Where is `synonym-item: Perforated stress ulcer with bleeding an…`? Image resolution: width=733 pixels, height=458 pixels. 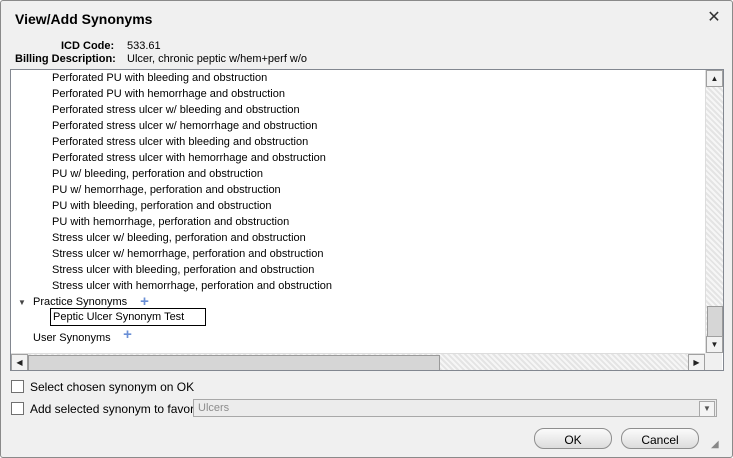 synonym-item: Perforated stress ulcer with bleeding an… is located at coordinates (180, 142).